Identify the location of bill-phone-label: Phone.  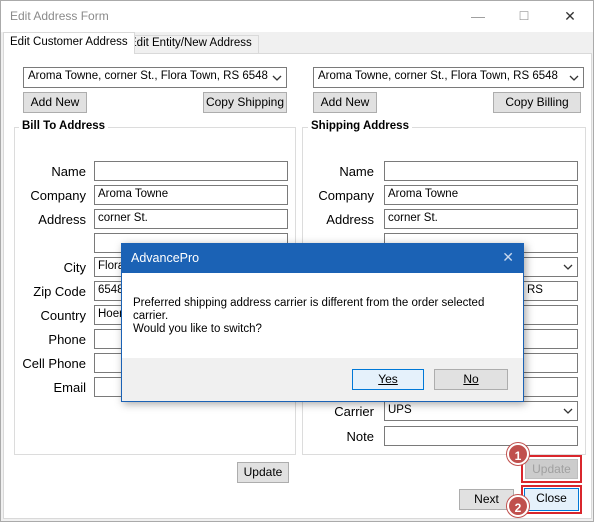
(67, 339).